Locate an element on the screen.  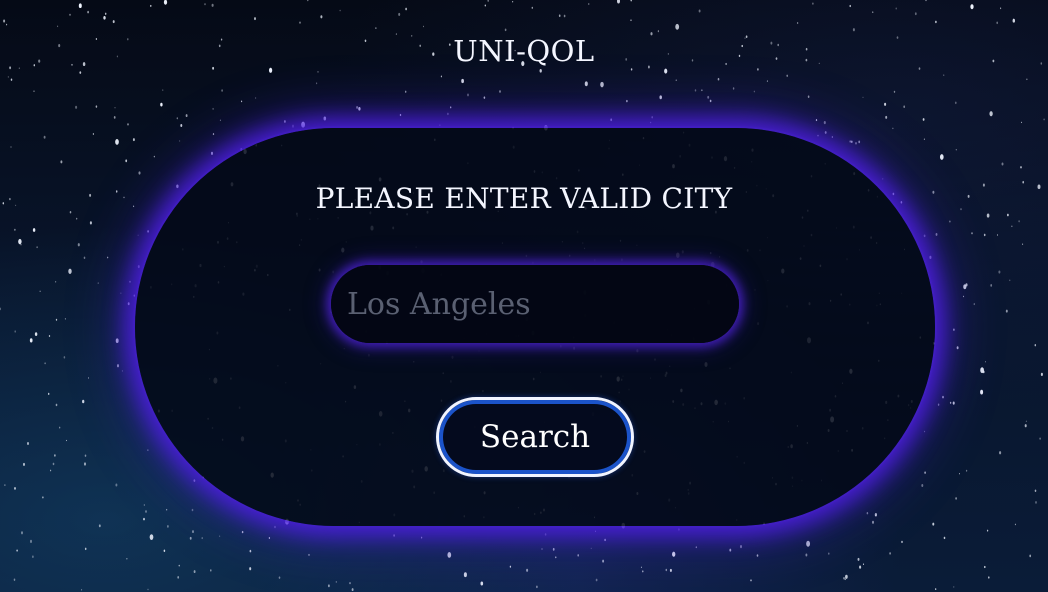
city-search-input is located at coordinates (535, 304).